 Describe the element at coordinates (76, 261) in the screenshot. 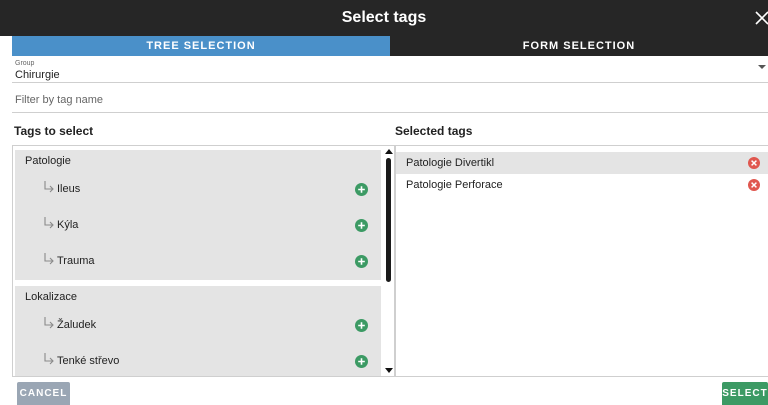

I see `tag-item-label: Trauma` at that location.